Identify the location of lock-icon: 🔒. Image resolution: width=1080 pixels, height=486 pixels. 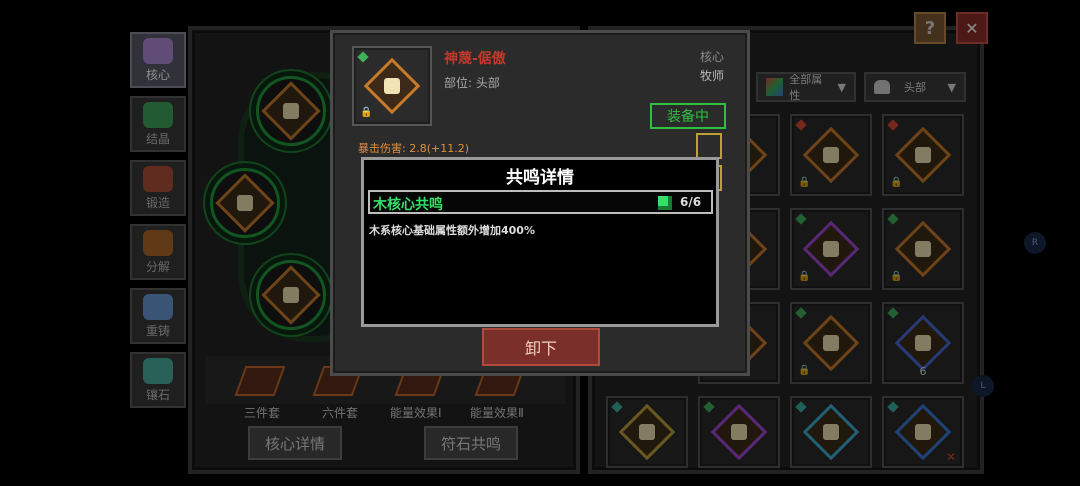
(366, 112).